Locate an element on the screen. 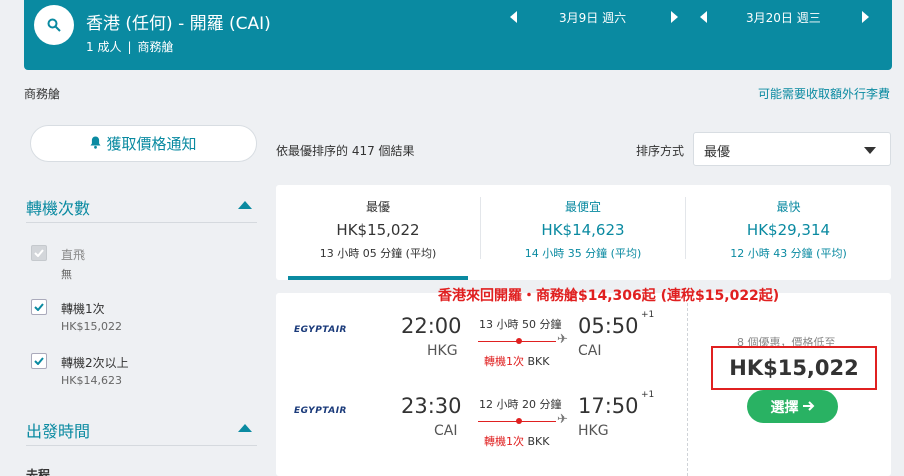 The width and height of the screenshot is (904, 476). results-count: 依最優排序的 417 個結果 is located at coordinates (345, 151).